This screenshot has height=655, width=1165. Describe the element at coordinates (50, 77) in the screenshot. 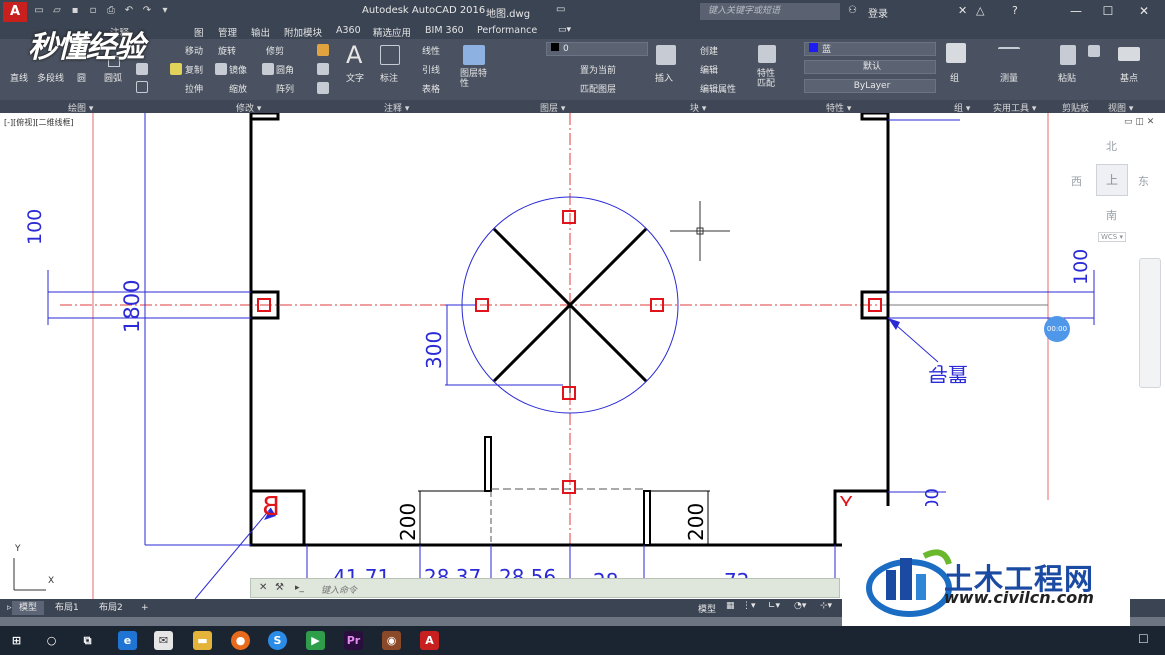

I see `polyline-button: 多段线` at that location.